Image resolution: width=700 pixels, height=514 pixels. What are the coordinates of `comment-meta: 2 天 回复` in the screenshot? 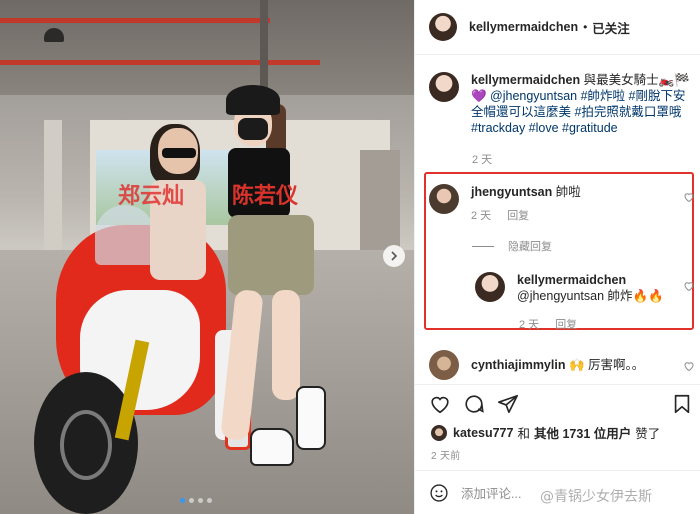 It's located at (526, 216).